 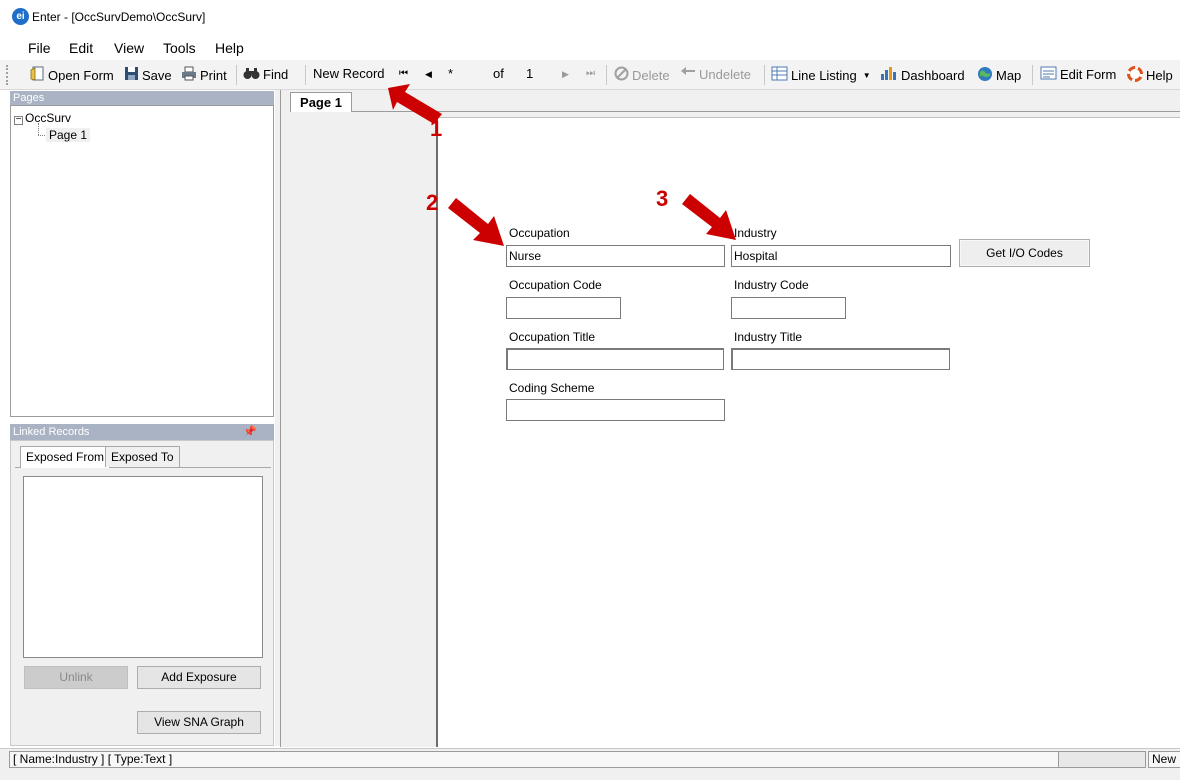 I want to click on occupation-code-label: Occupation Code, so click(x=555, y=285).